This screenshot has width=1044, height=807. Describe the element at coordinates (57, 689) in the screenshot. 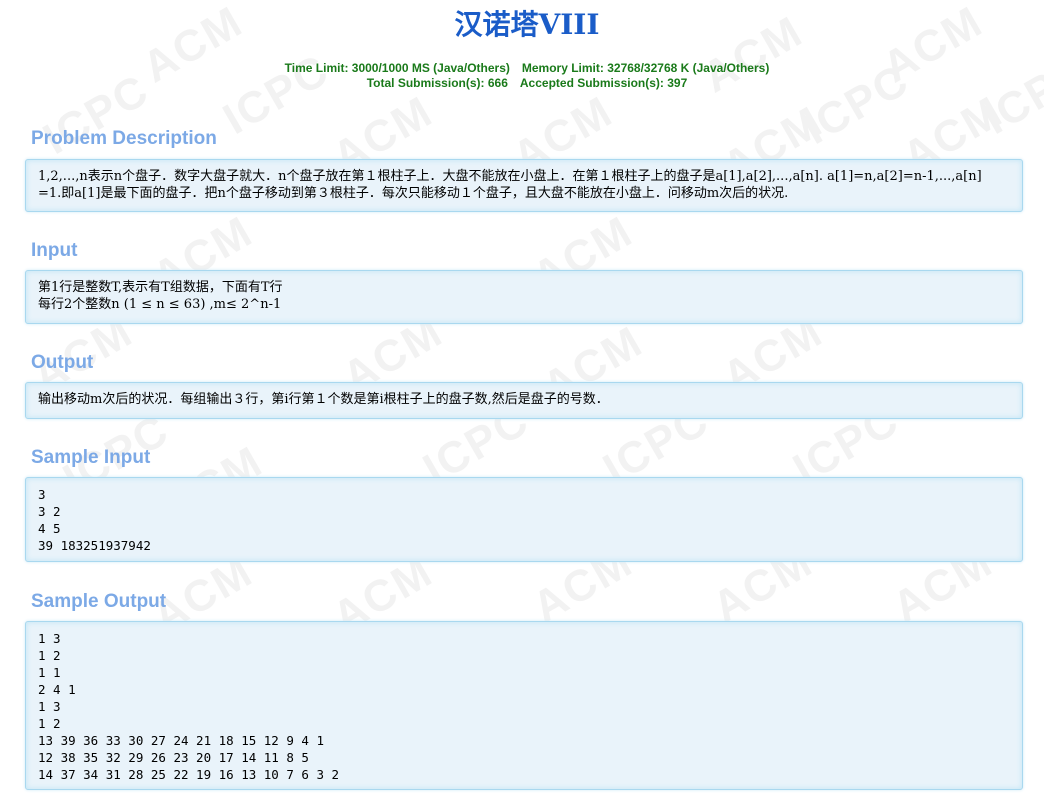

I see `sample-output-line: 2 4 1` at that location.